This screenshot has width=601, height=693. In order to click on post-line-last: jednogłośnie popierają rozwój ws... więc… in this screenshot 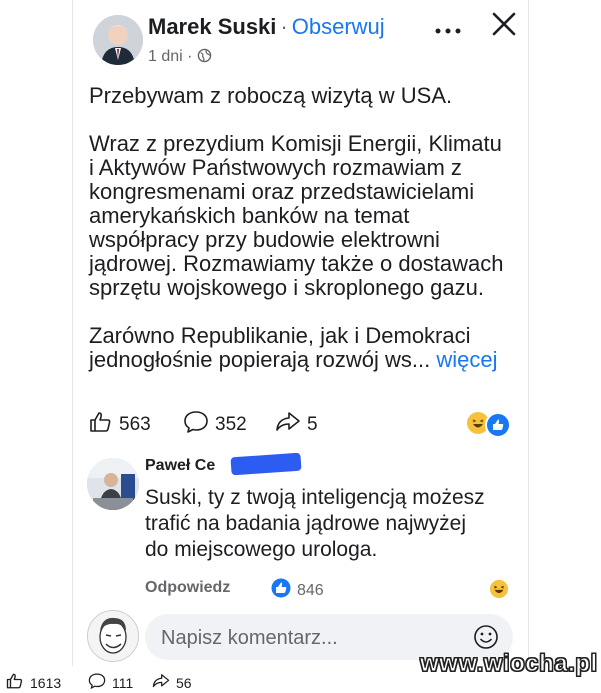, I will do `click(304, 360)`.